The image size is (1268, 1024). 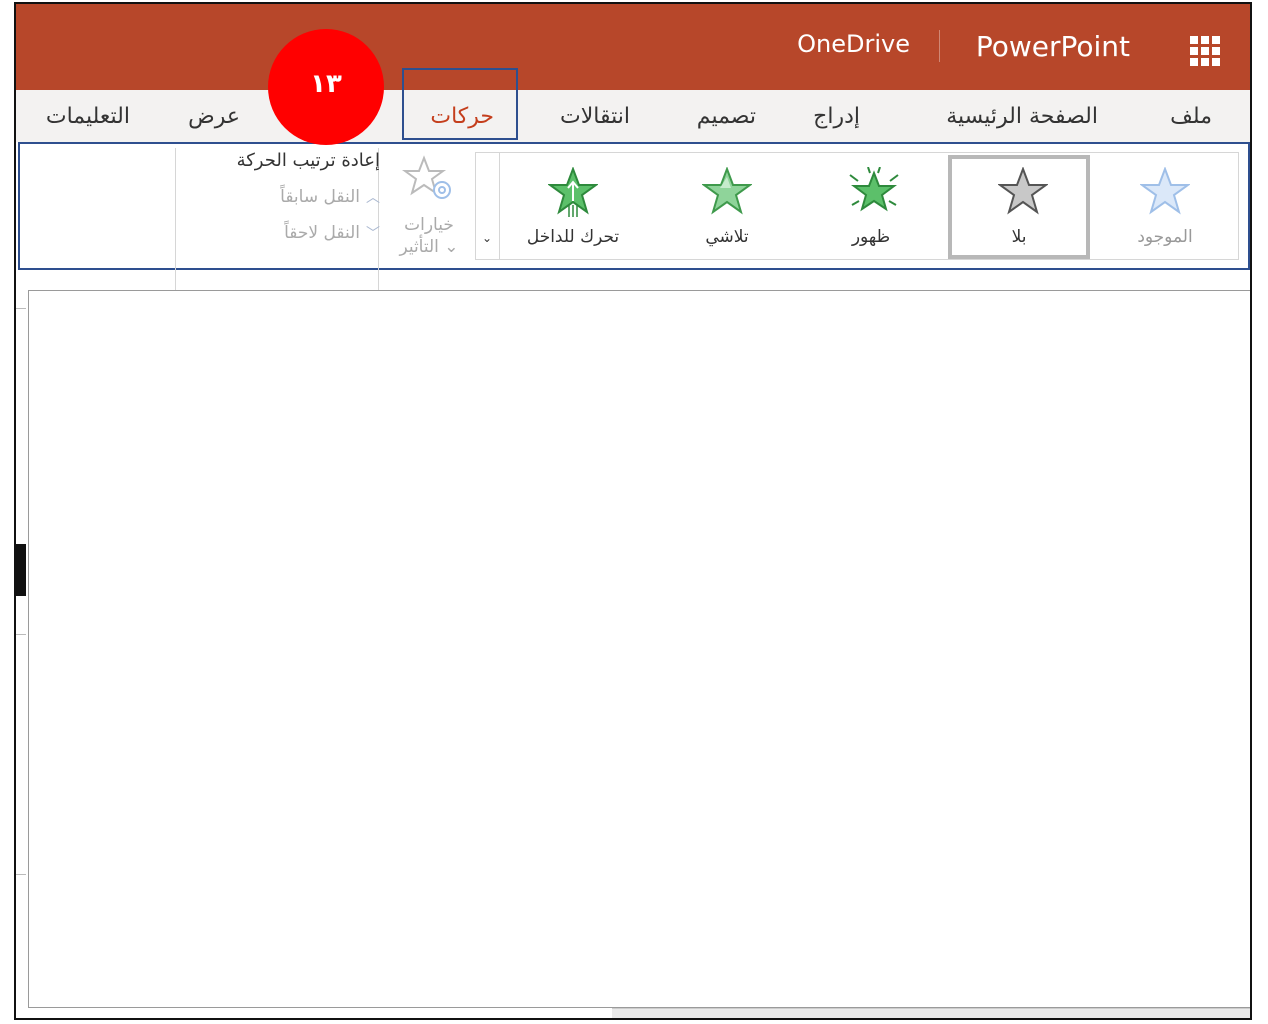 What do you see at coordinates (1191, 116) in the screenshot?
I see `tab-file: ملف` at bounding box center [1191, 116].